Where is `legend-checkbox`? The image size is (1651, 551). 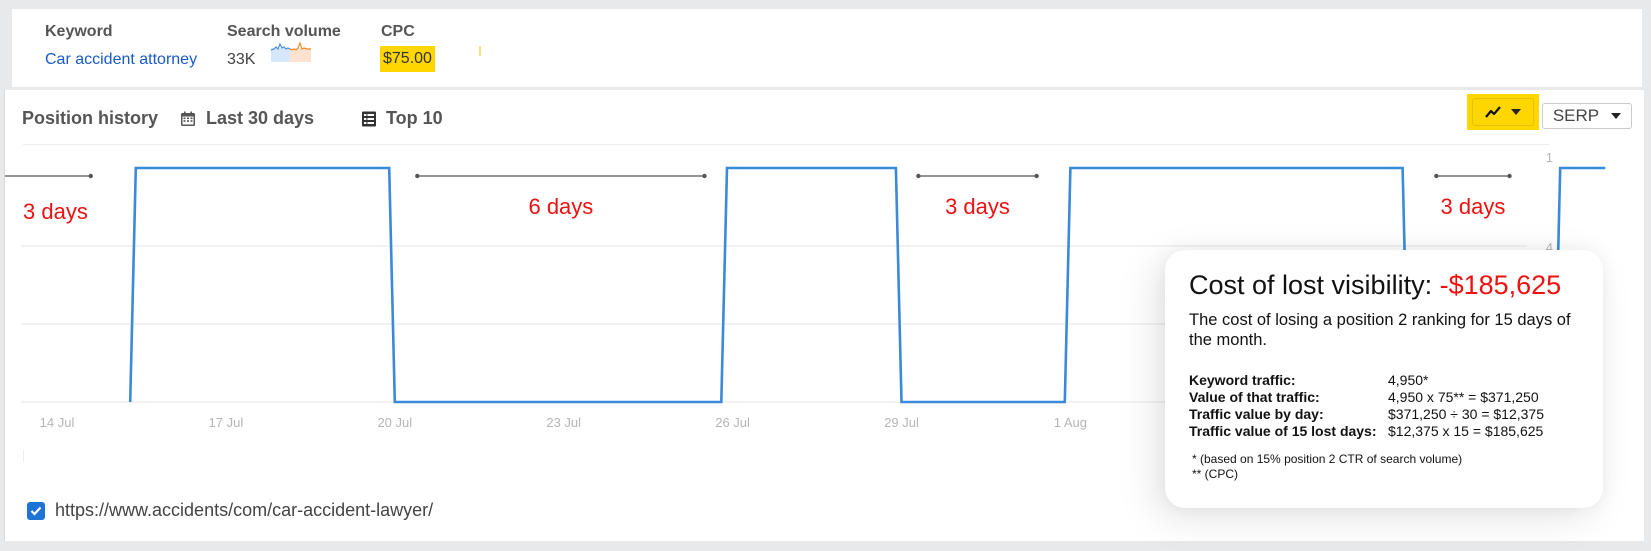 legend-checkbox is located at coordinates (36, 510).